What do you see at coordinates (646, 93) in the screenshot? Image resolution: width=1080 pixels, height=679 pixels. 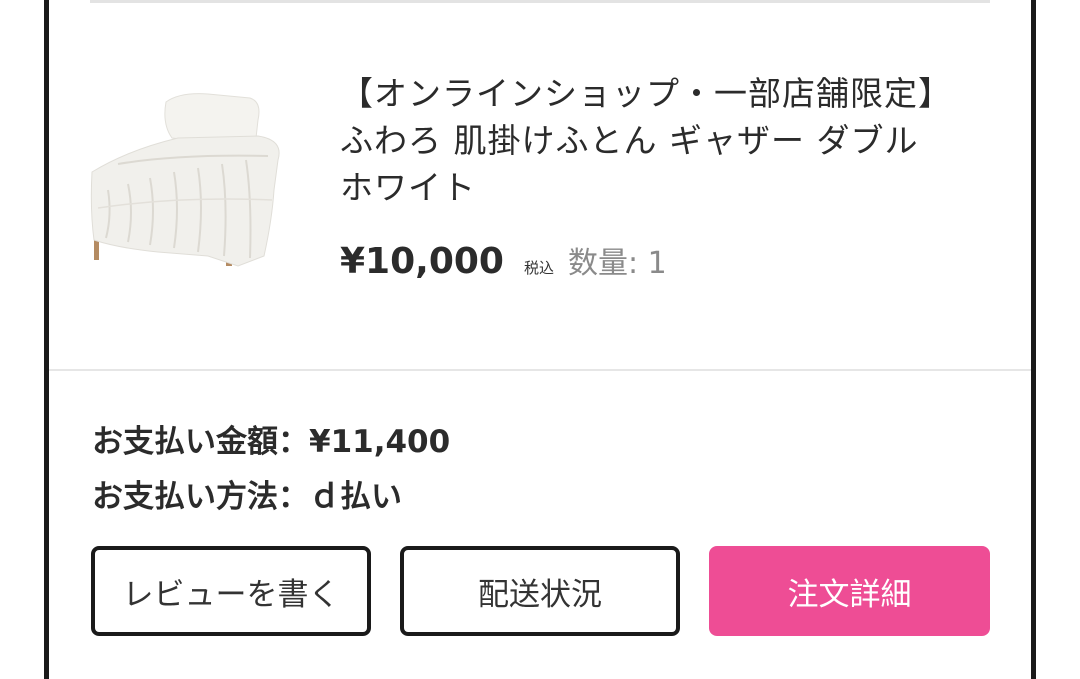 I see `product-title-line-1: 【オンラインショップ・一部店舗限定】` at bounding box center [646, 93].